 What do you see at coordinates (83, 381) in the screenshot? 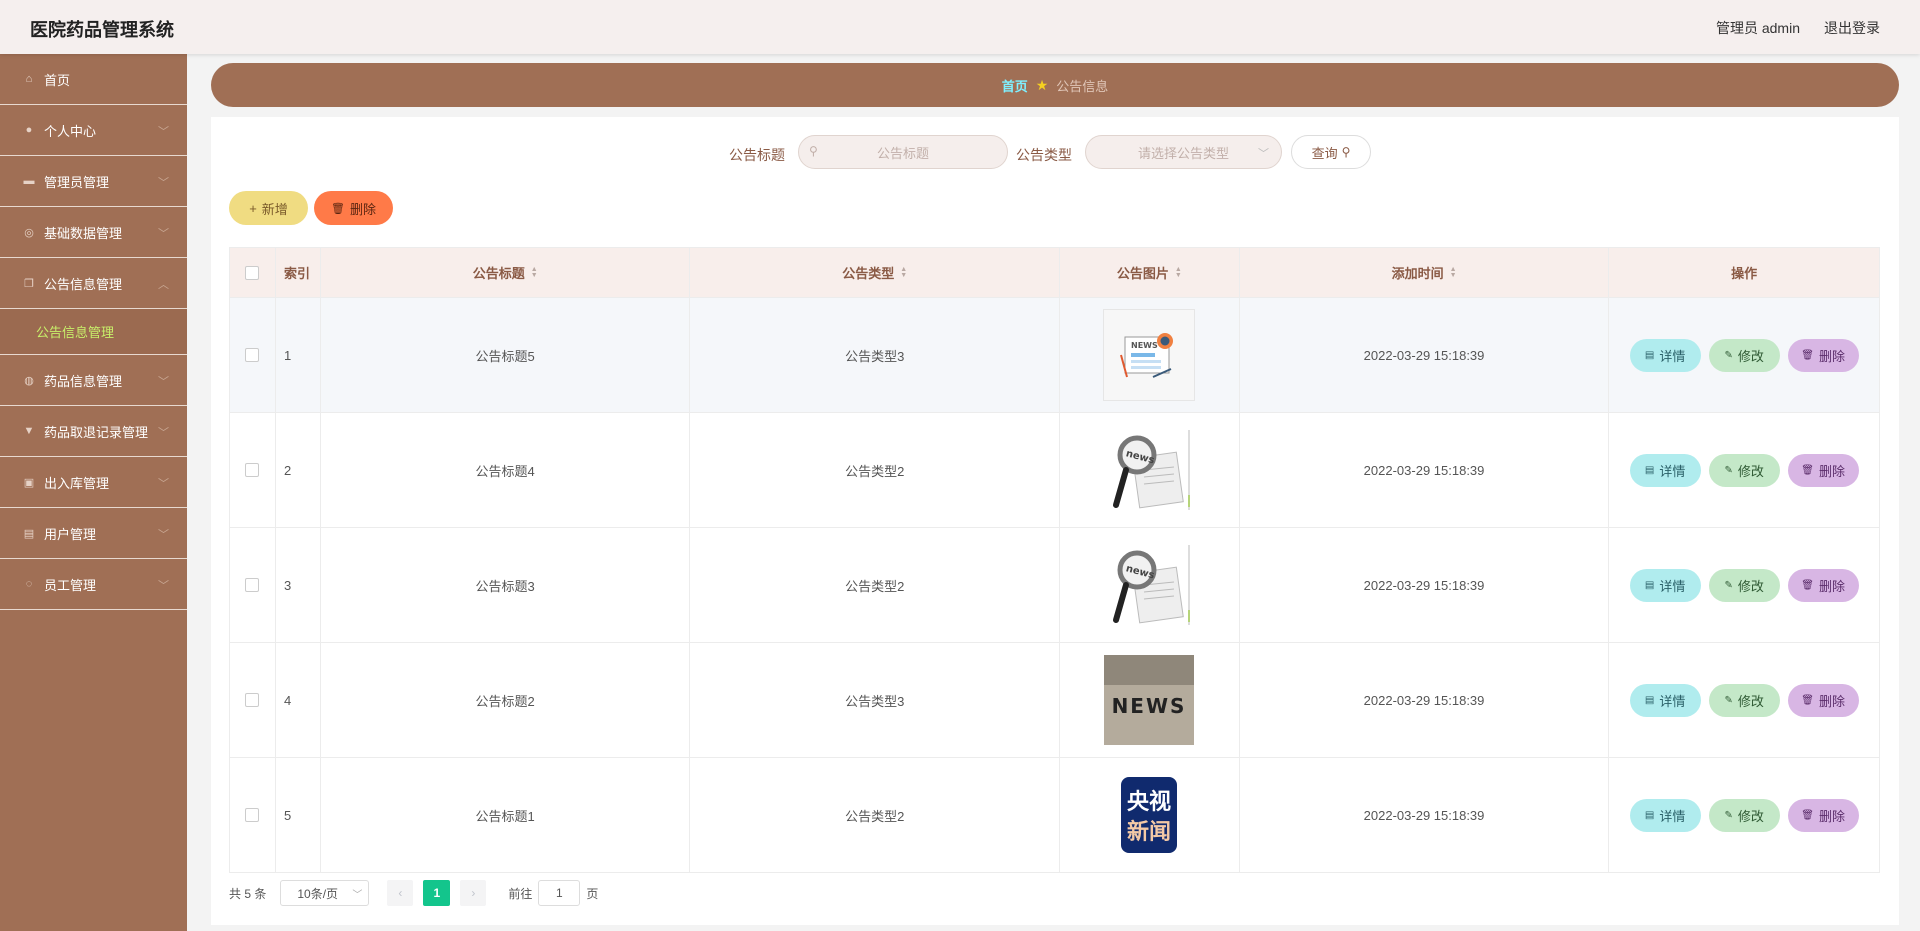
I see `sidebar-item-label: 药品信息管理` at bounding box center [83, 381].